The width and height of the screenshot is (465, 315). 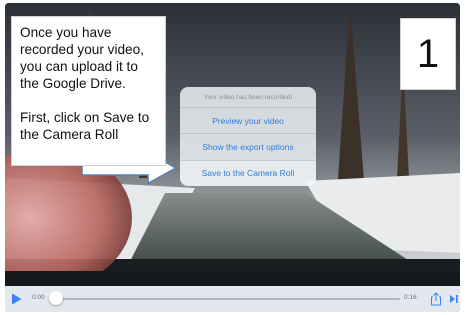 What do you see at coordinates (16, 299) in the screenshot?
I see `play-icon` at bounding box center [16, 299].